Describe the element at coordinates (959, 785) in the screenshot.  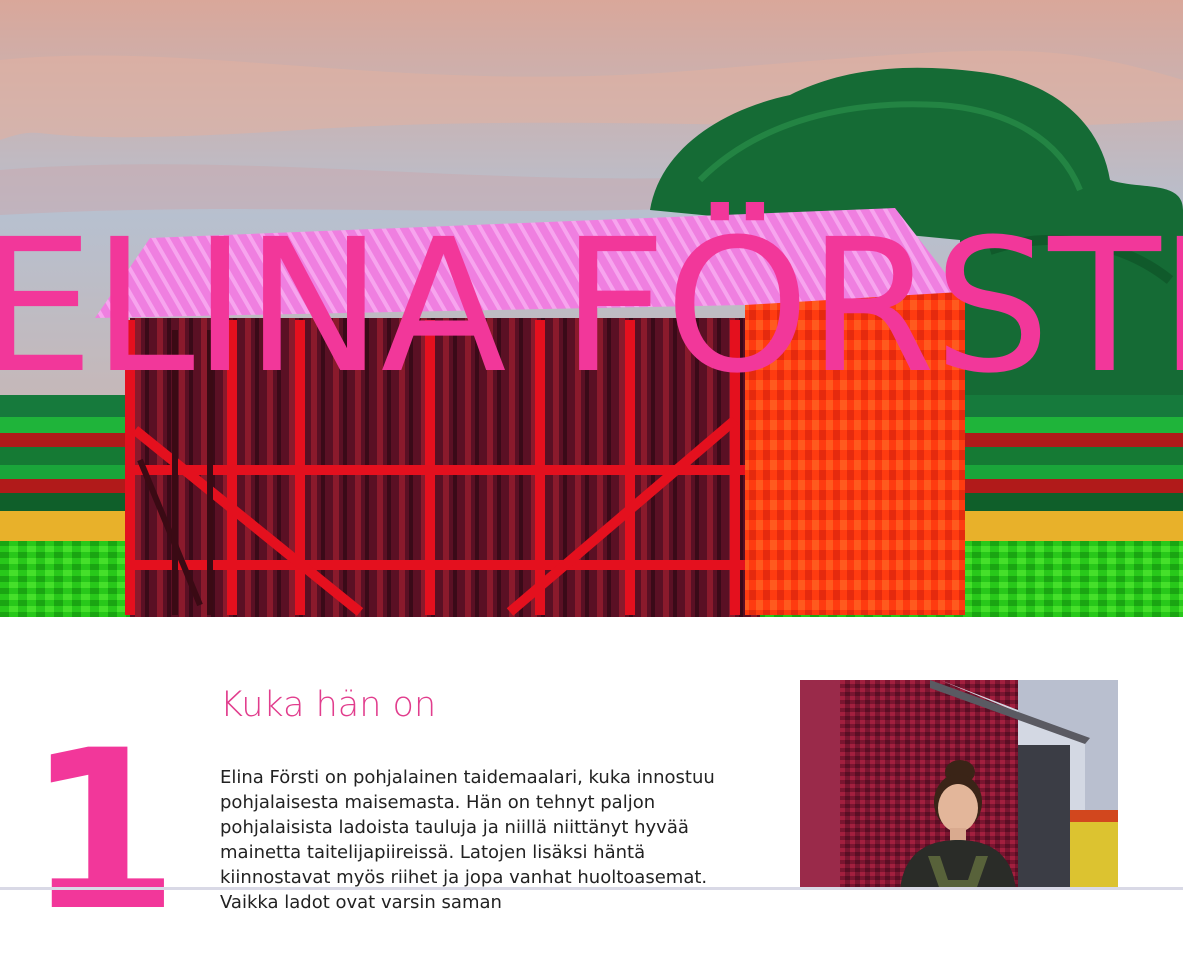
I see `artist-portrait-image` at that location.